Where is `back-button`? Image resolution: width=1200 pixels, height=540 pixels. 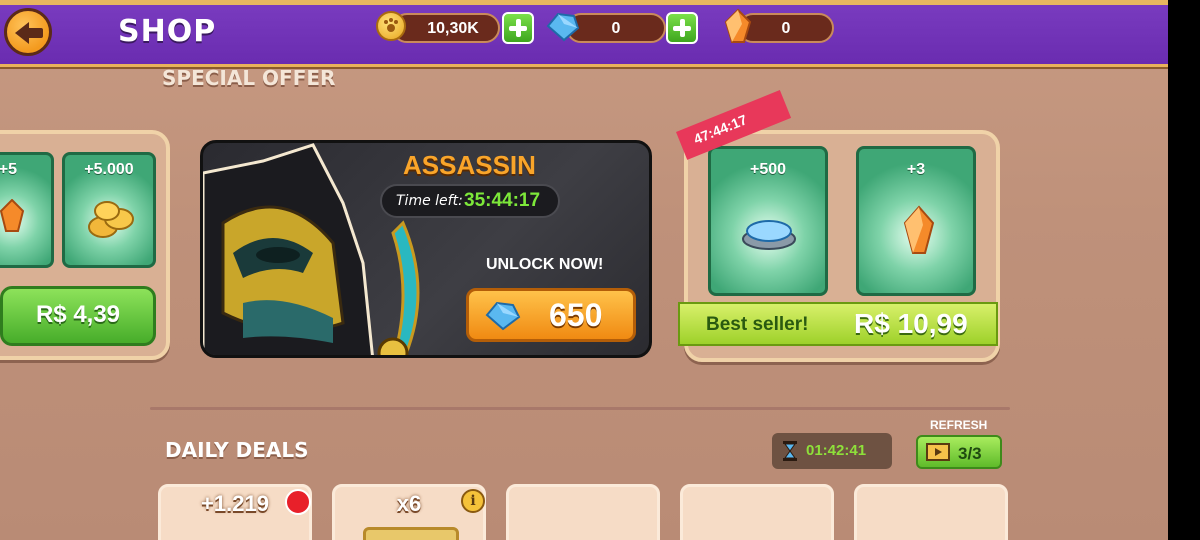
back-button is located at coordinates (28, 32).